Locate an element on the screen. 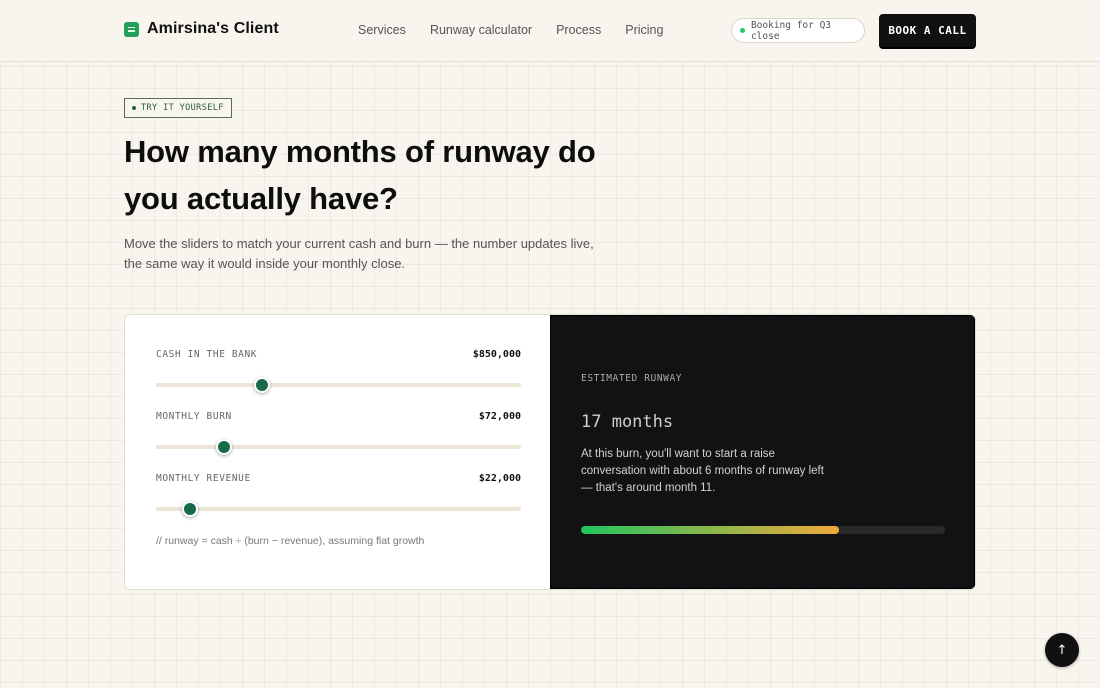 This screenshot has height=688, width=1100. revenue-slider-track is located at coordinates (338, 509).